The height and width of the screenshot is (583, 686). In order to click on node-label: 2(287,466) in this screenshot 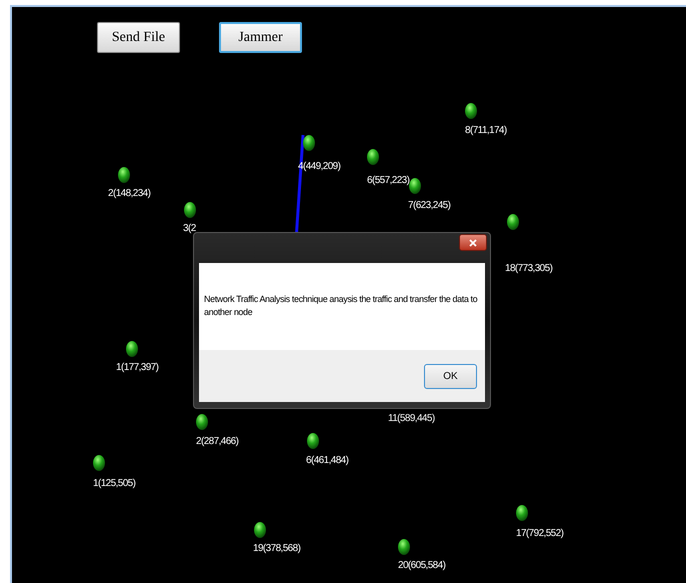, I will do `click(217, 442)`.